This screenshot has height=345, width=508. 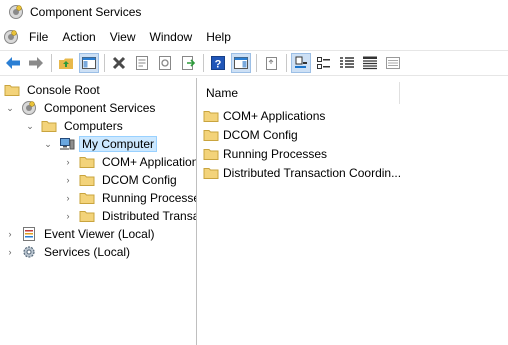 I want to click on system-menu-icon, so click(x=11, y=37).